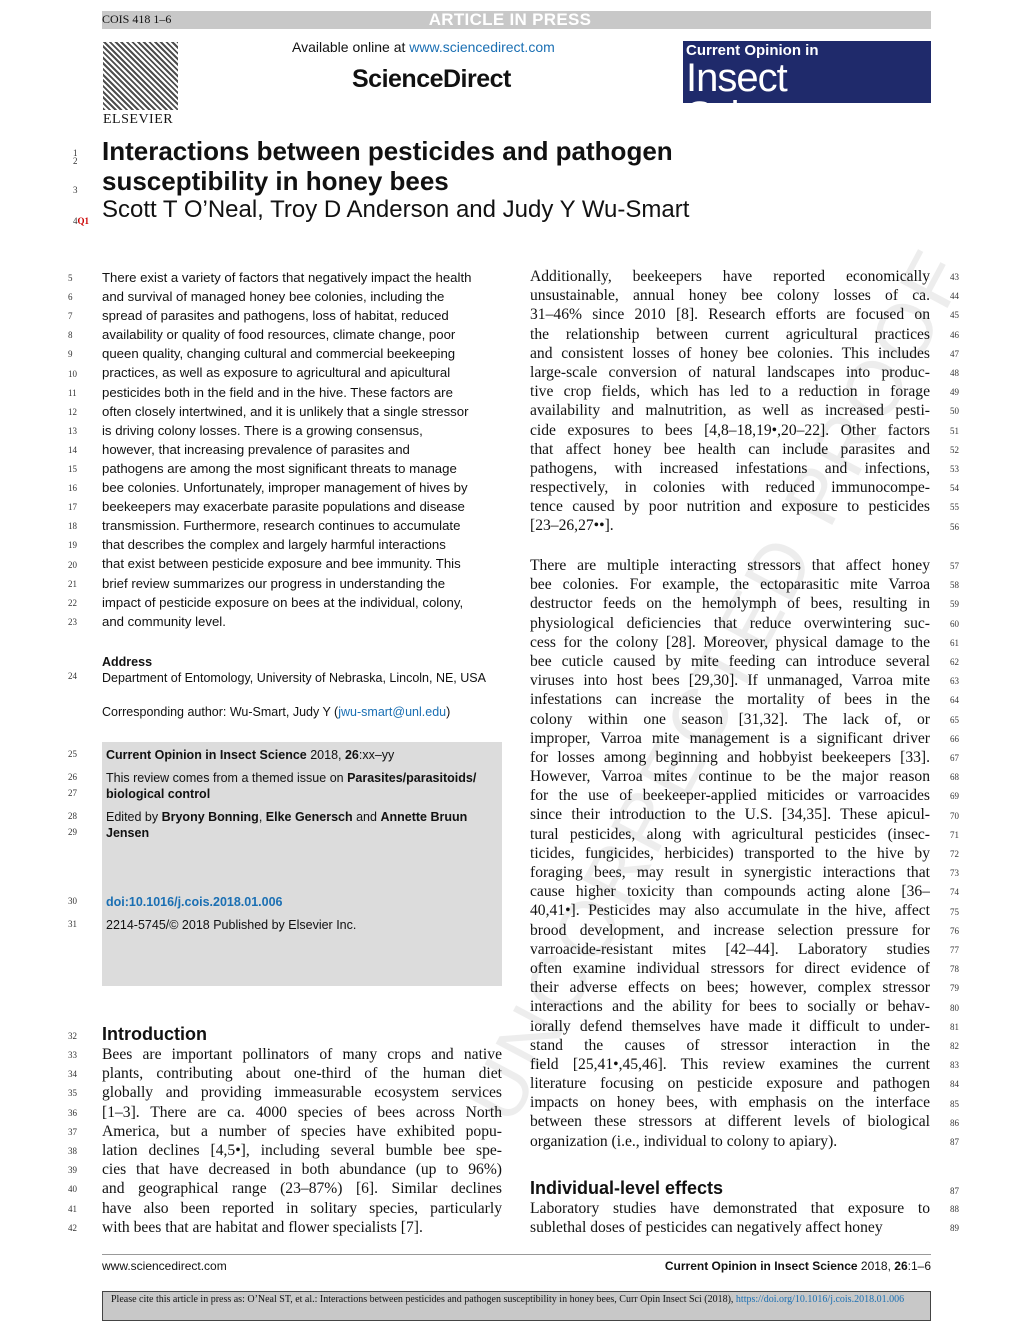  Describe the element at coordinates (954, 758) in the screenshot. I see `line-number: 67` at that location.